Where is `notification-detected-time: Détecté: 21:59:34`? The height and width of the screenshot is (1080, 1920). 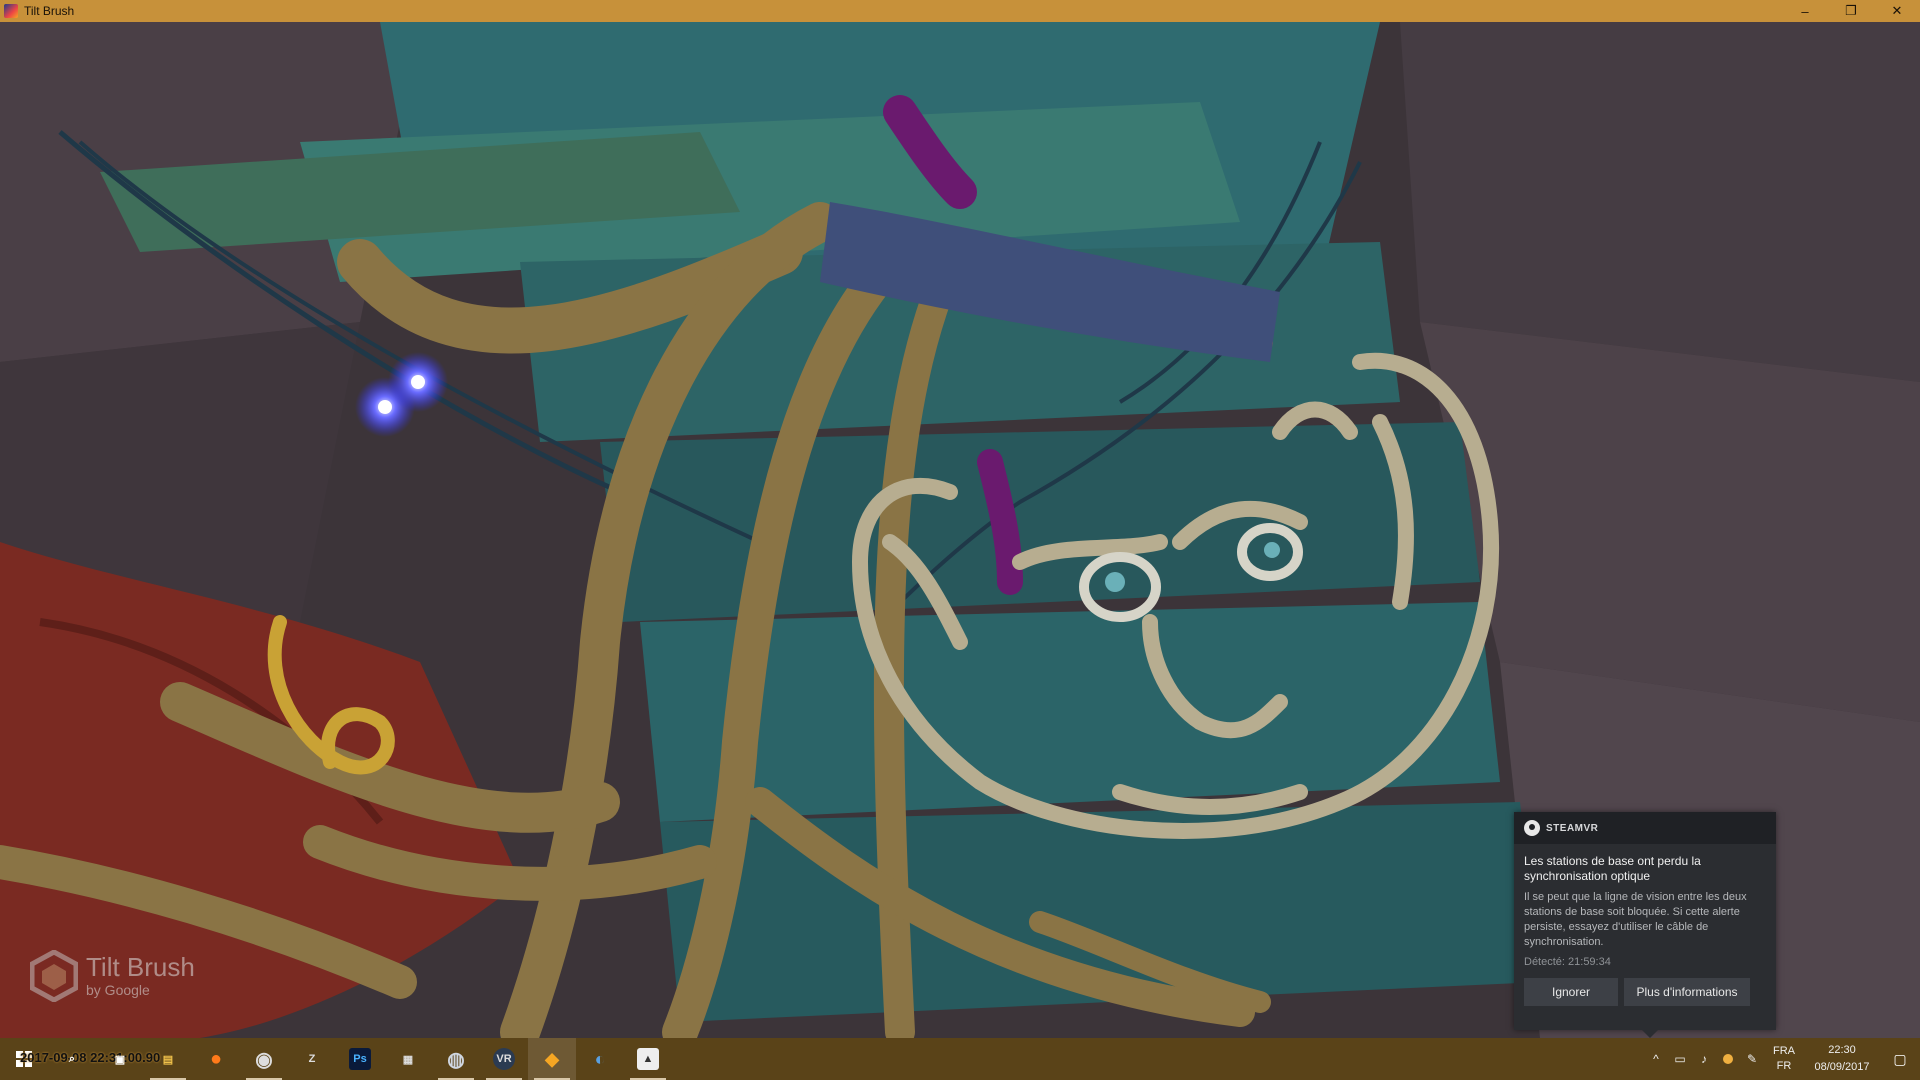
notification-detected-time: Détecté: 21:59:34 is located at coordinates (1567, 962).